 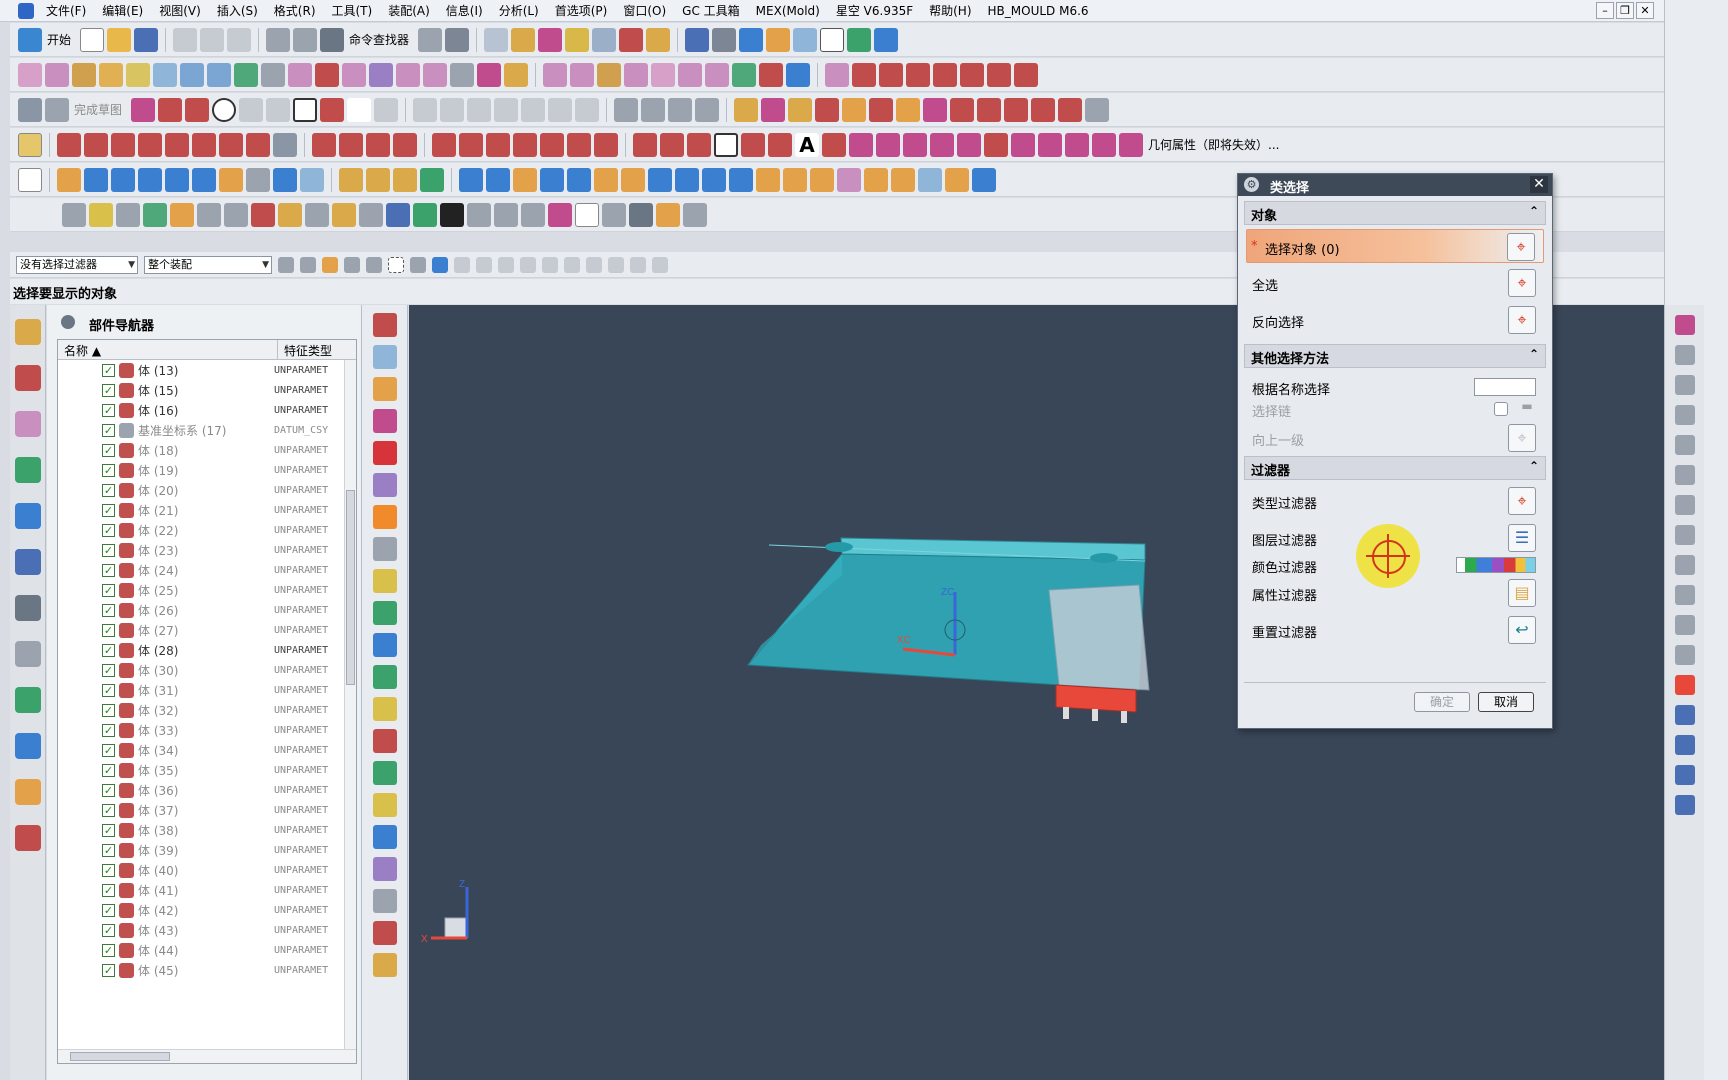 I want to click on up-one-level-button: ⌖, so click(x=1522, y=438).